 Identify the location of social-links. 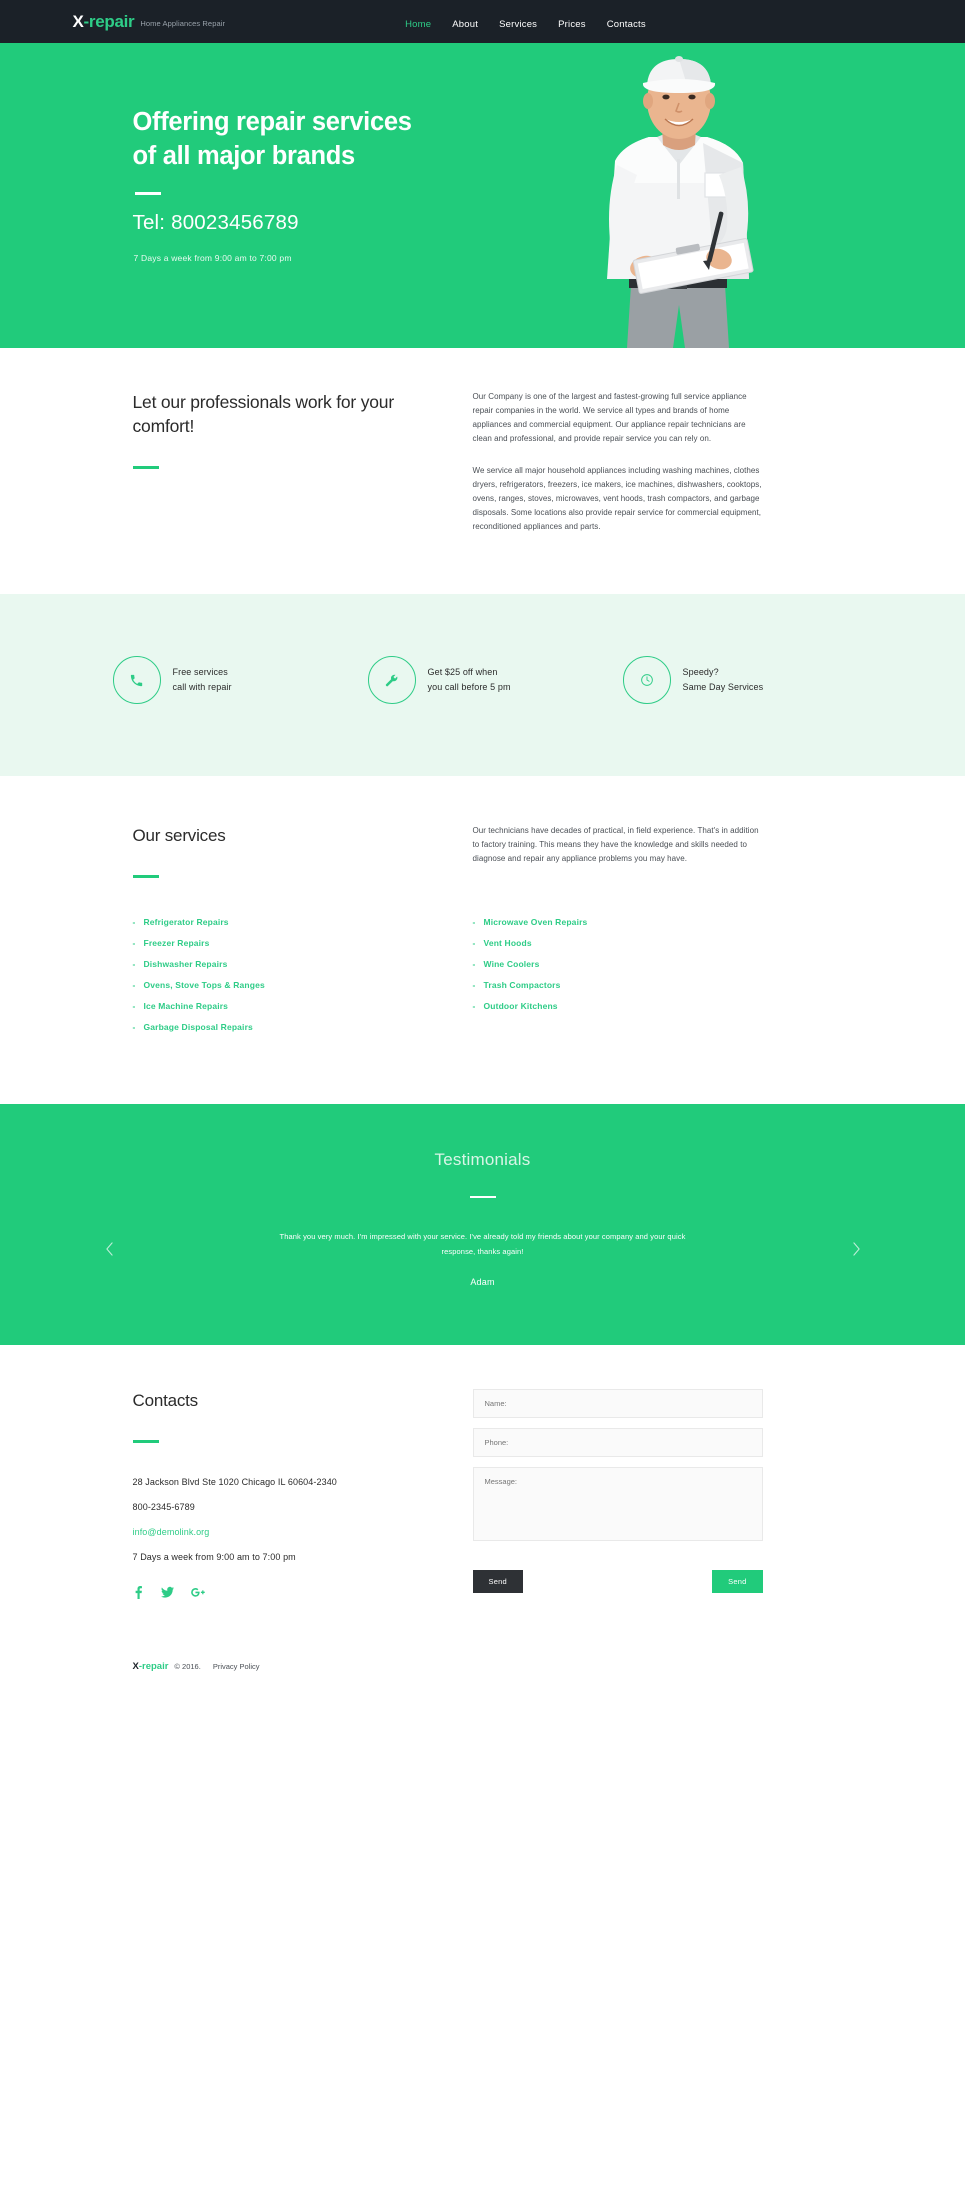
(283, 1593).